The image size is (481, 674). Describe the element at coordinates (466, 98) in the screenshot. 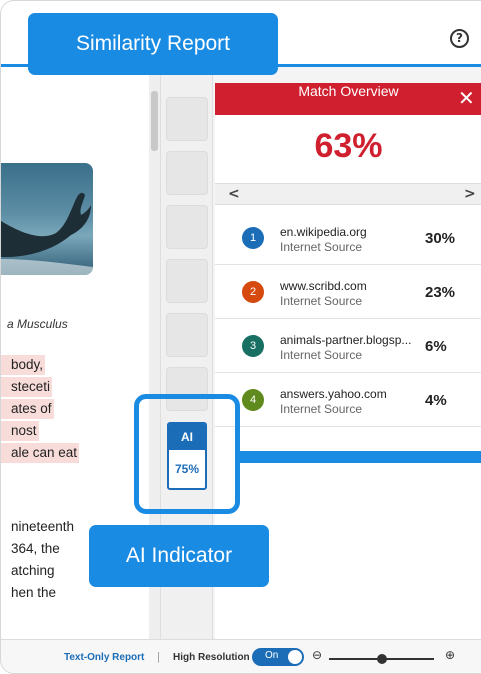

I see `close-icon: ✕` at that location.